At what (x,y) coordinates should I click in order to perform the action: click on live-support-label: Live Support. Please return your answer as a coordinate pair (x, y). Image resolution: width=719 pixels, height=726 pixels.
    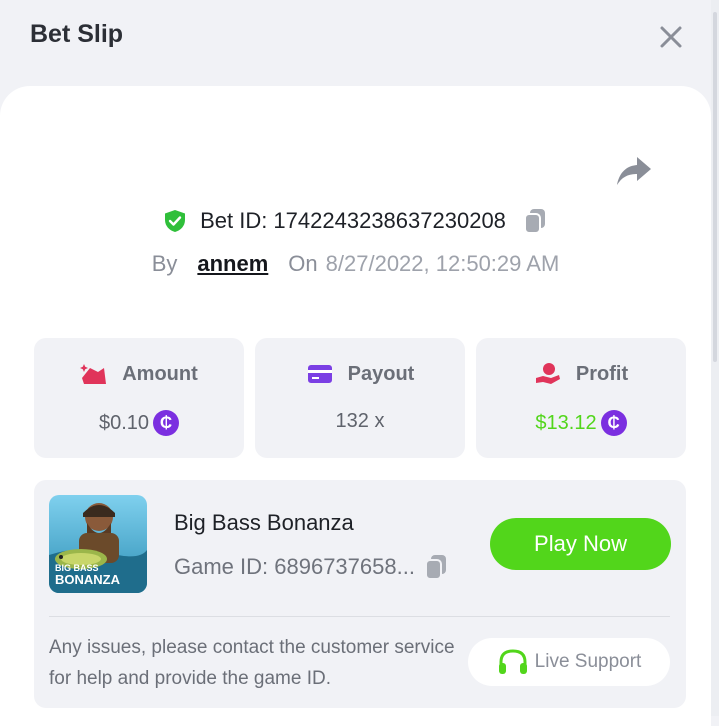
    Looking at the image, I should click on (588, 661).